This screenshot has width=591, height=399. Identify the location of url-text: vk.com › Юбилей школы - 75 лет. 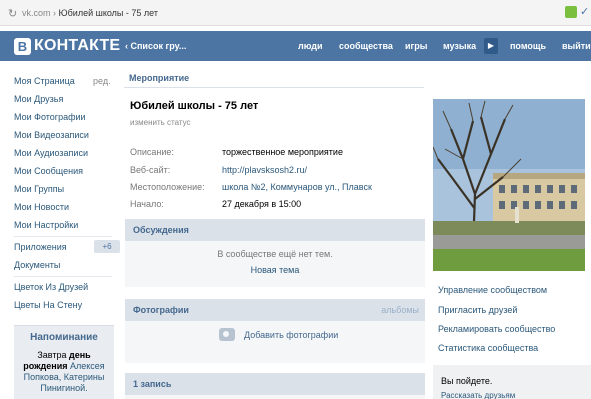
(90, 13).